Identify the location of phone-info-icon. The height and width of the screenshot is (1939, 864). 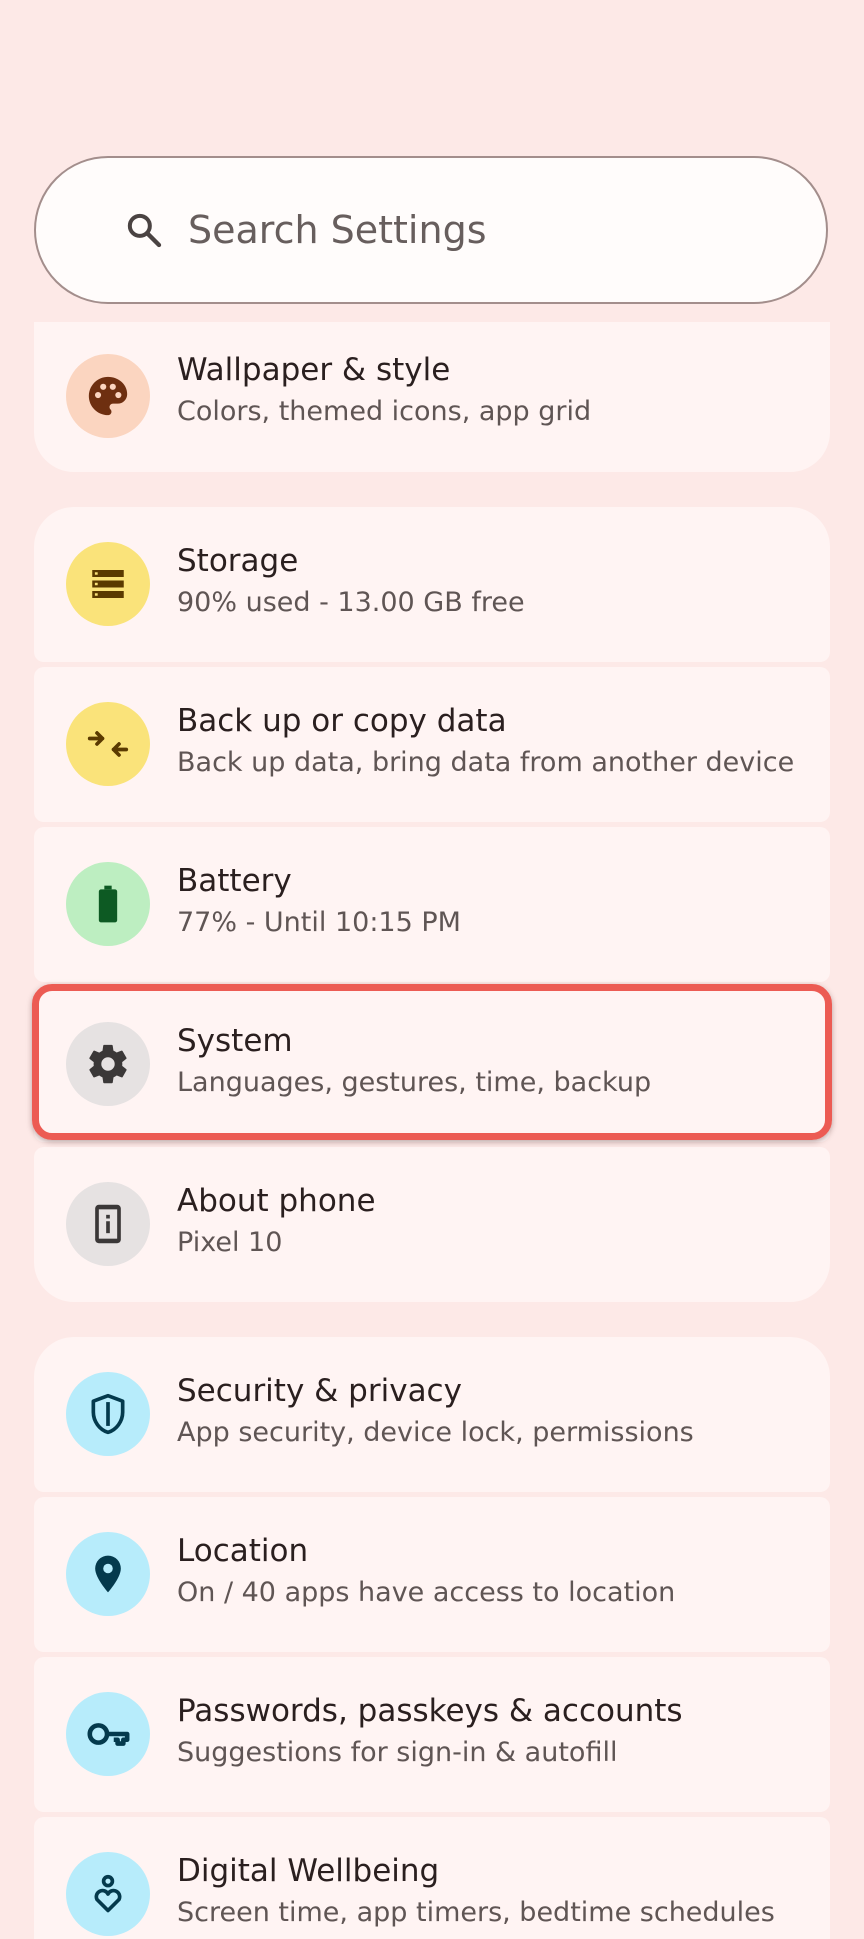
(108, 1224).